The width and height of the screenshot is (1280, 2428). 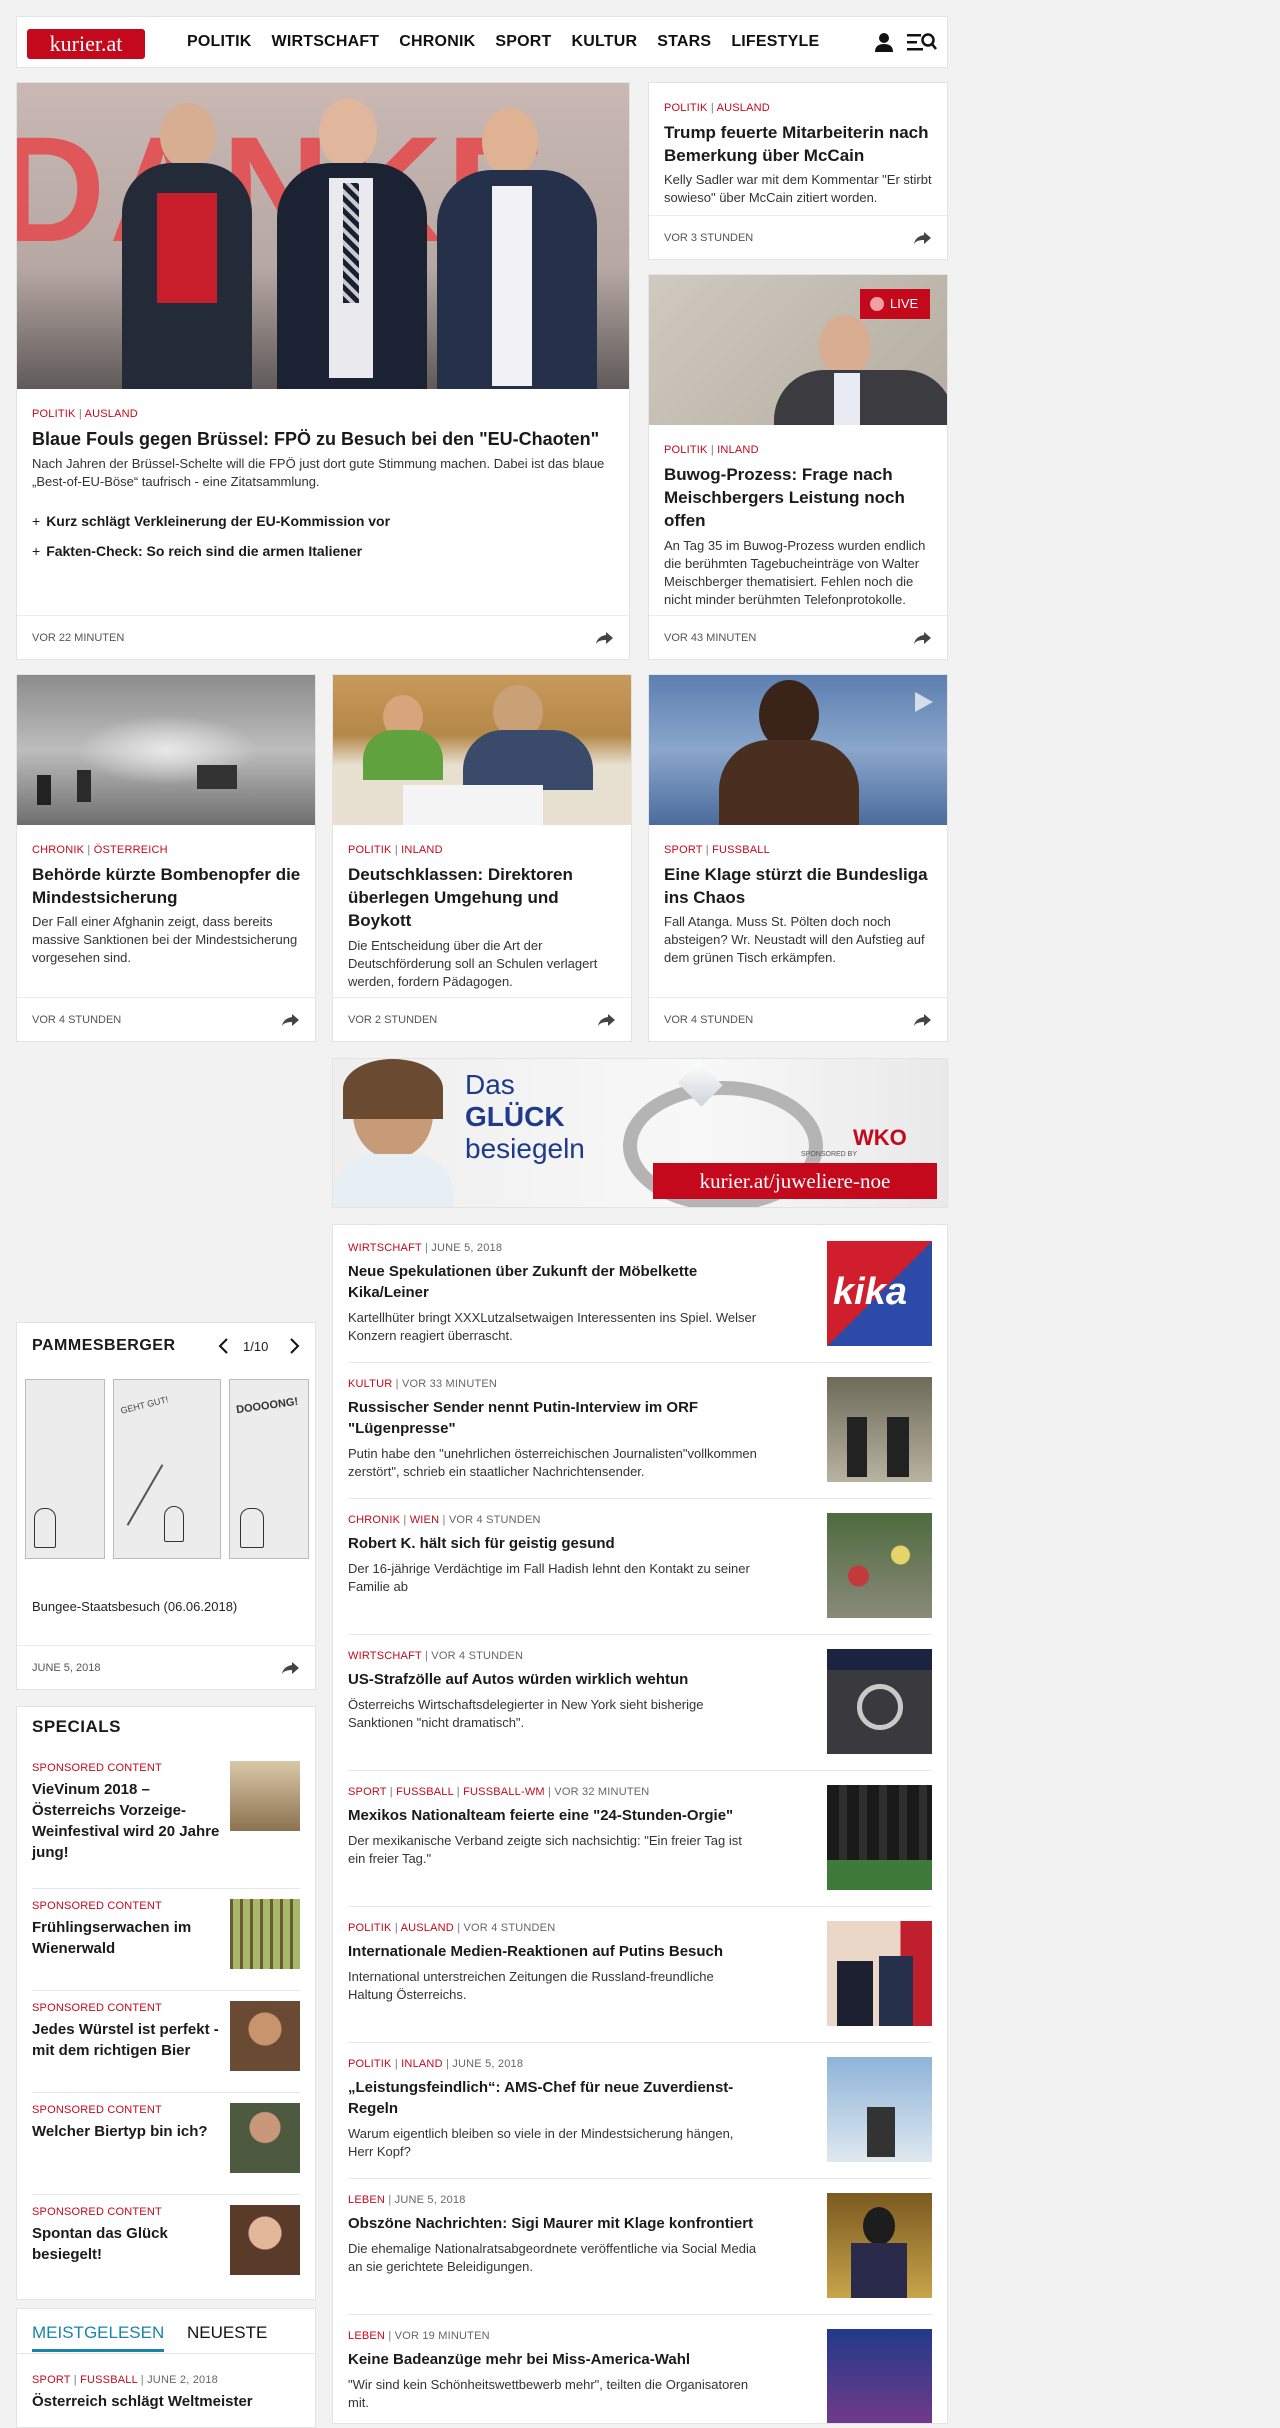 What do you see at coordinates (256, 1346) in the screenshot?
I see `slide-counter: 1/10` at bounding box center [256, 1346].